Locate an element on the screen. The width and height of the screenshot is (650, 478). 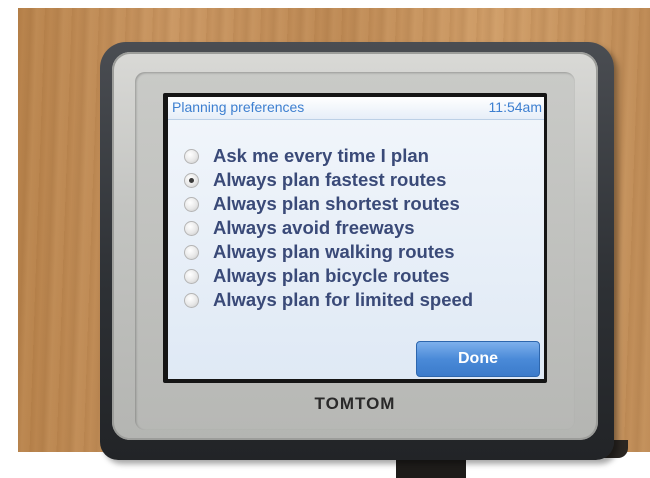
page-title: Planning preferences is located at coordinates (238, 107).